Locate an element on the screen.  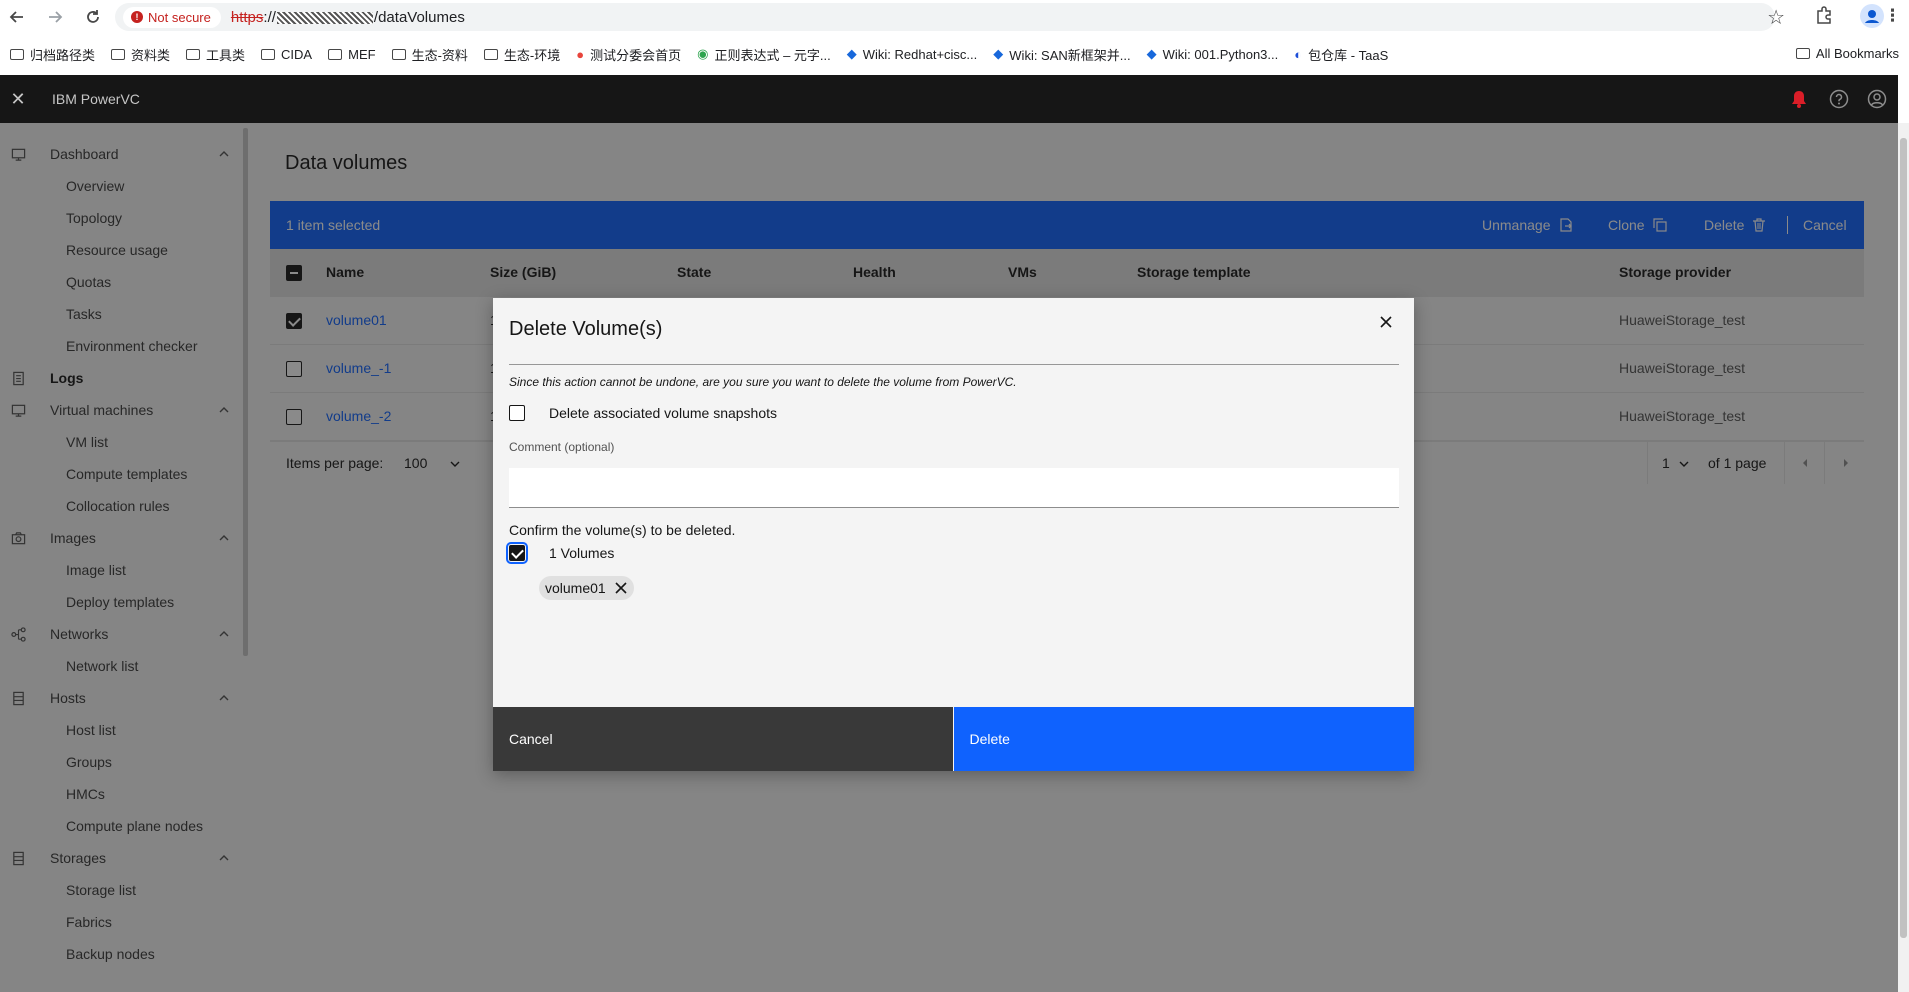
delete-snapshots-option: Delete associated volume snapshots is located at coordinates (643, 413).